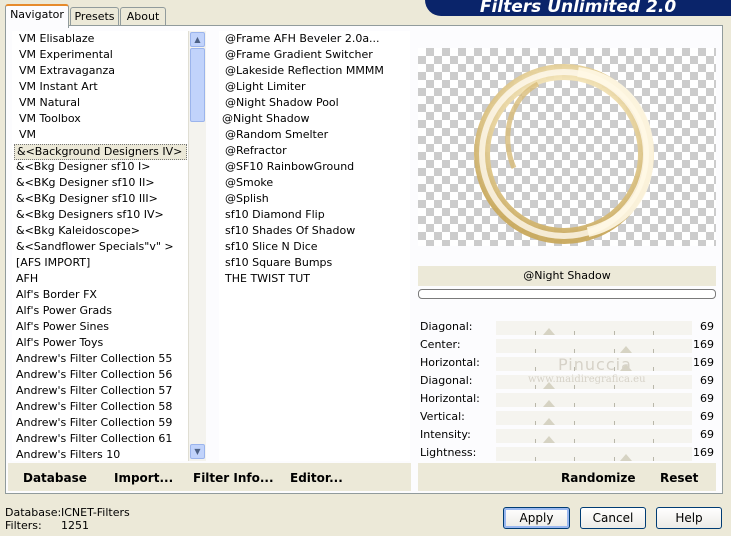  I want to click on filter-label: @Refractor, so click(256, 150).